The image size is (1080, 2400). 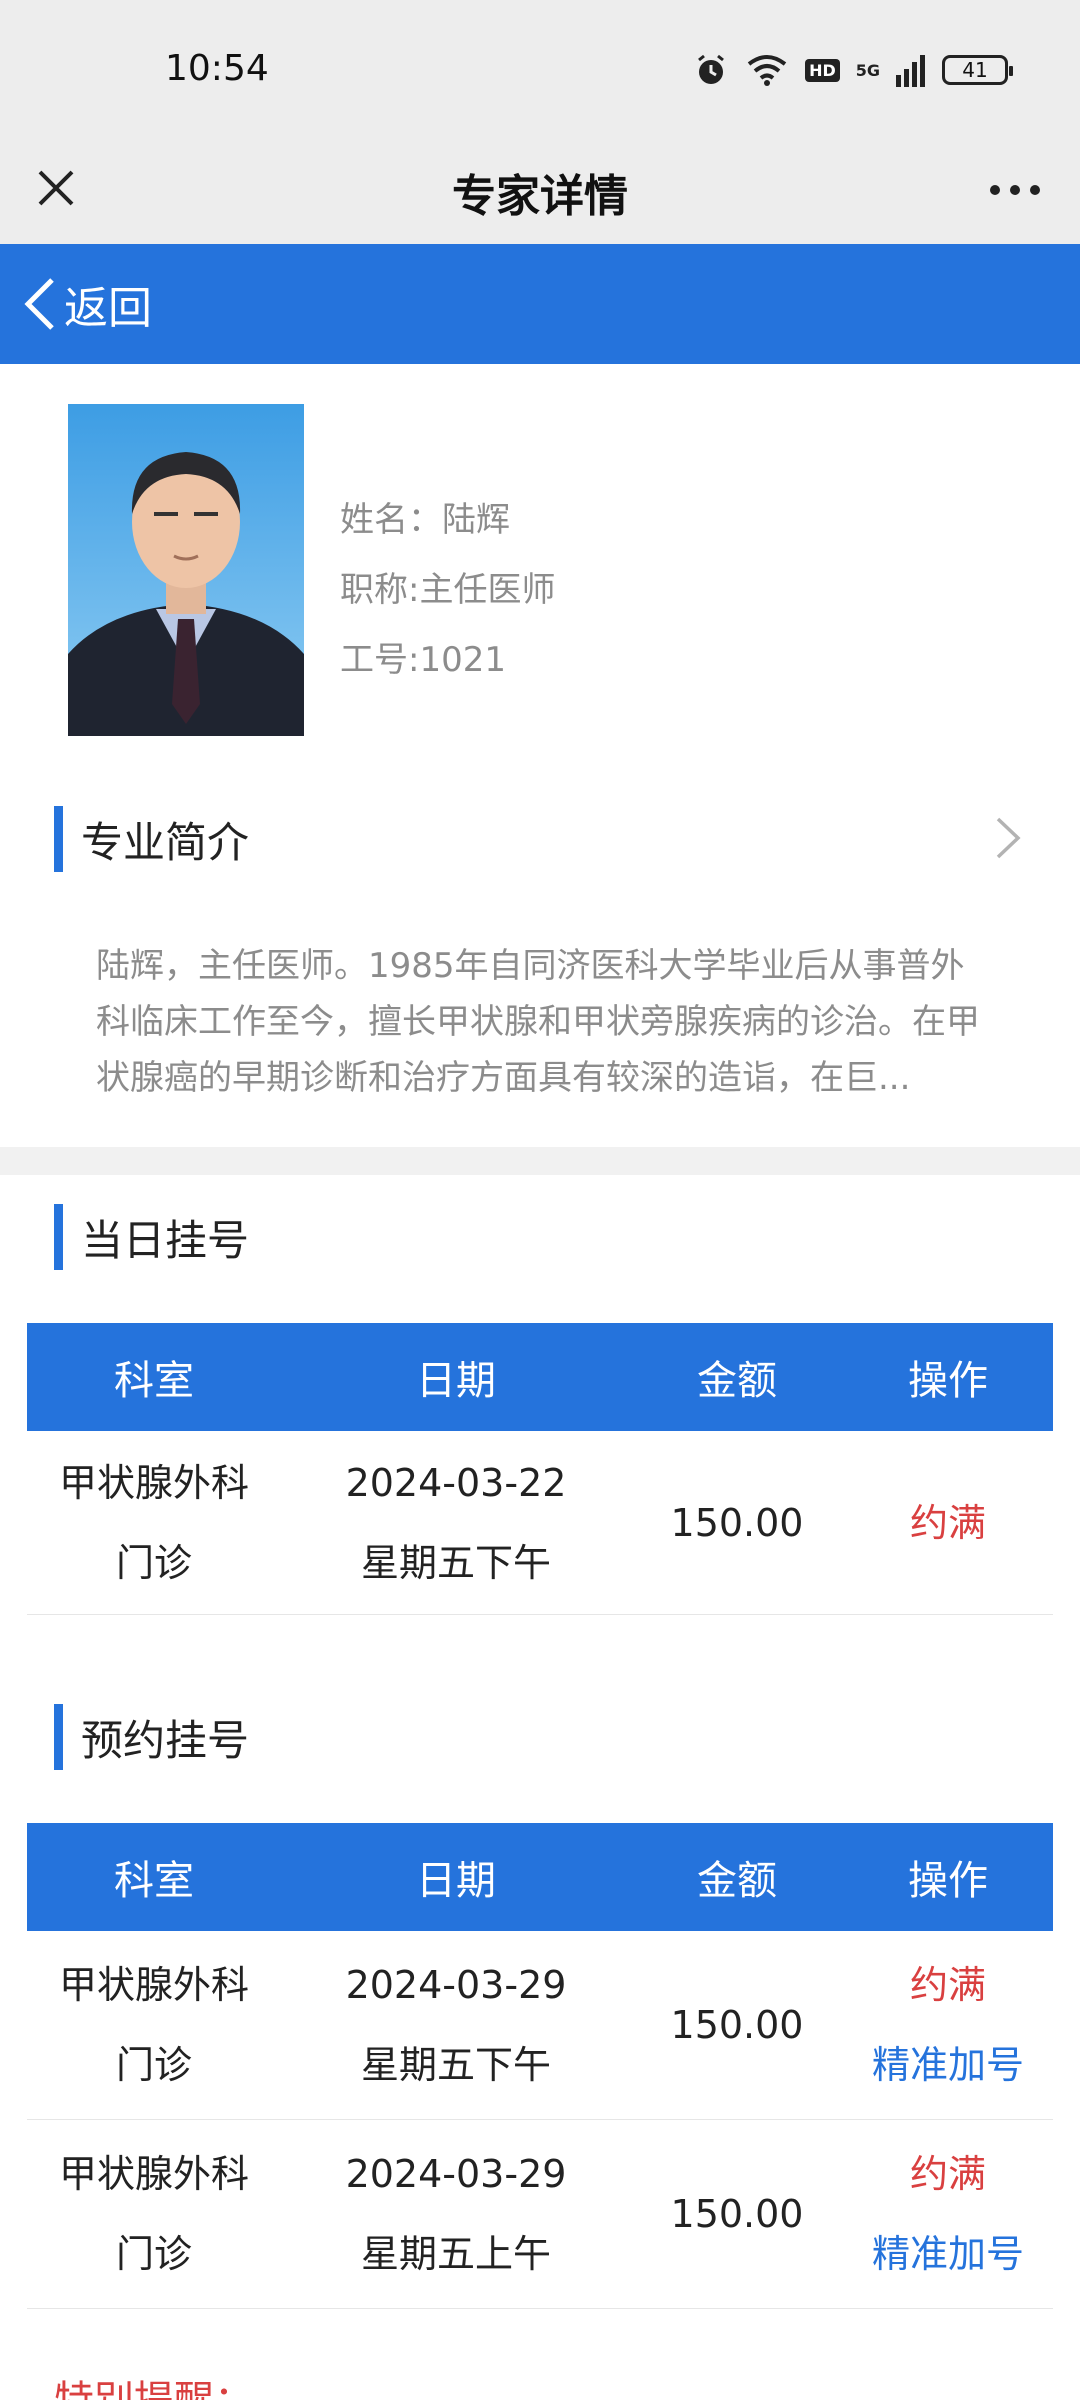 I want to click on id-label: 工号:, so click(x=380, y=660).